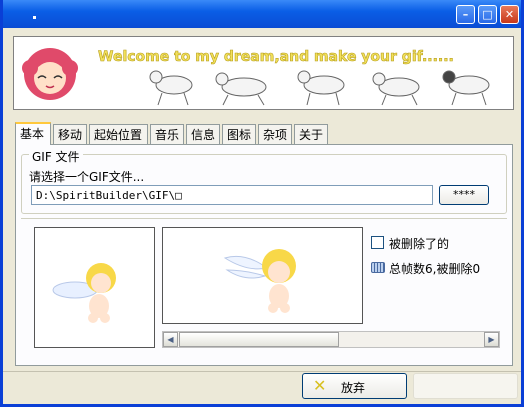 Image resolution: width=524 pixels, height=407 pixels. What do you see at coordinates (262, 14) in the screenshot?
I see `title-bar: – □ ✕` at bounding box center [262, 14].